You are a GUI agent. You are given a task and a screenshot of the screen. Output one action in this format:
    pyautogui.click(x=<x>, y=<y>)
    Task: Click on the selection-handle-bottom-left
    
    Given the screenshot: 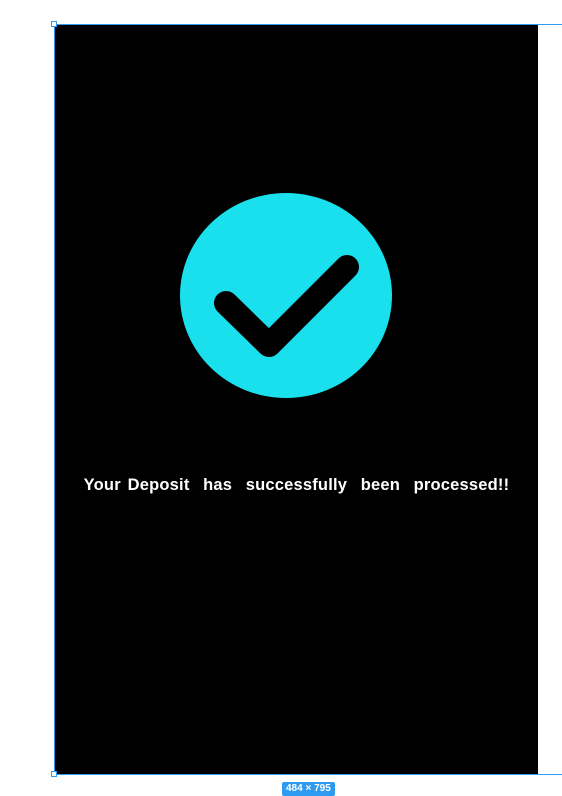 What is the action you would take?
    pyautogui.click(x=54, y=774)
    